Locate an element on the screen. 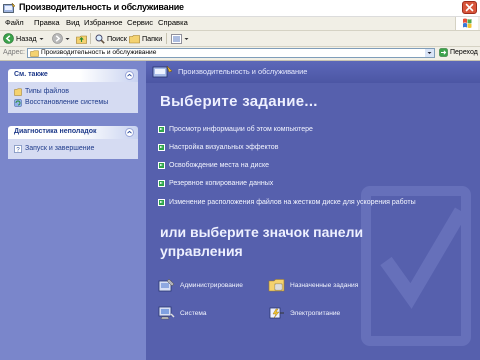  folders-label: Папки is located at coordinates (152, 38).